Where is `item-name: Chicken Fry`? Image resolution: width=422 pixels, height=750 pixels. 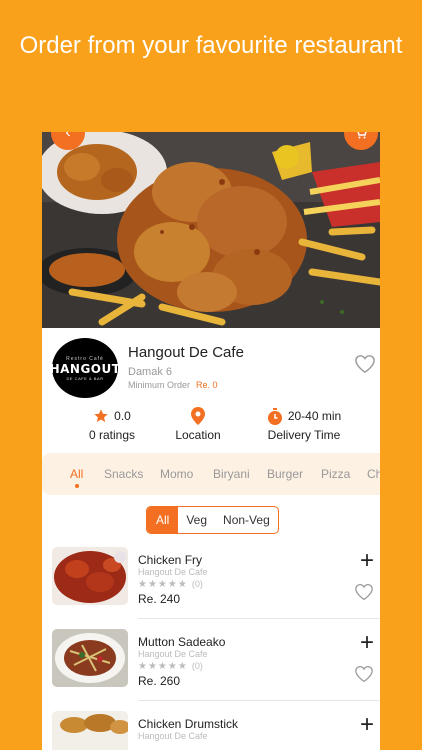 item-name: Chicken Fry is located at coordinates (170, 560).